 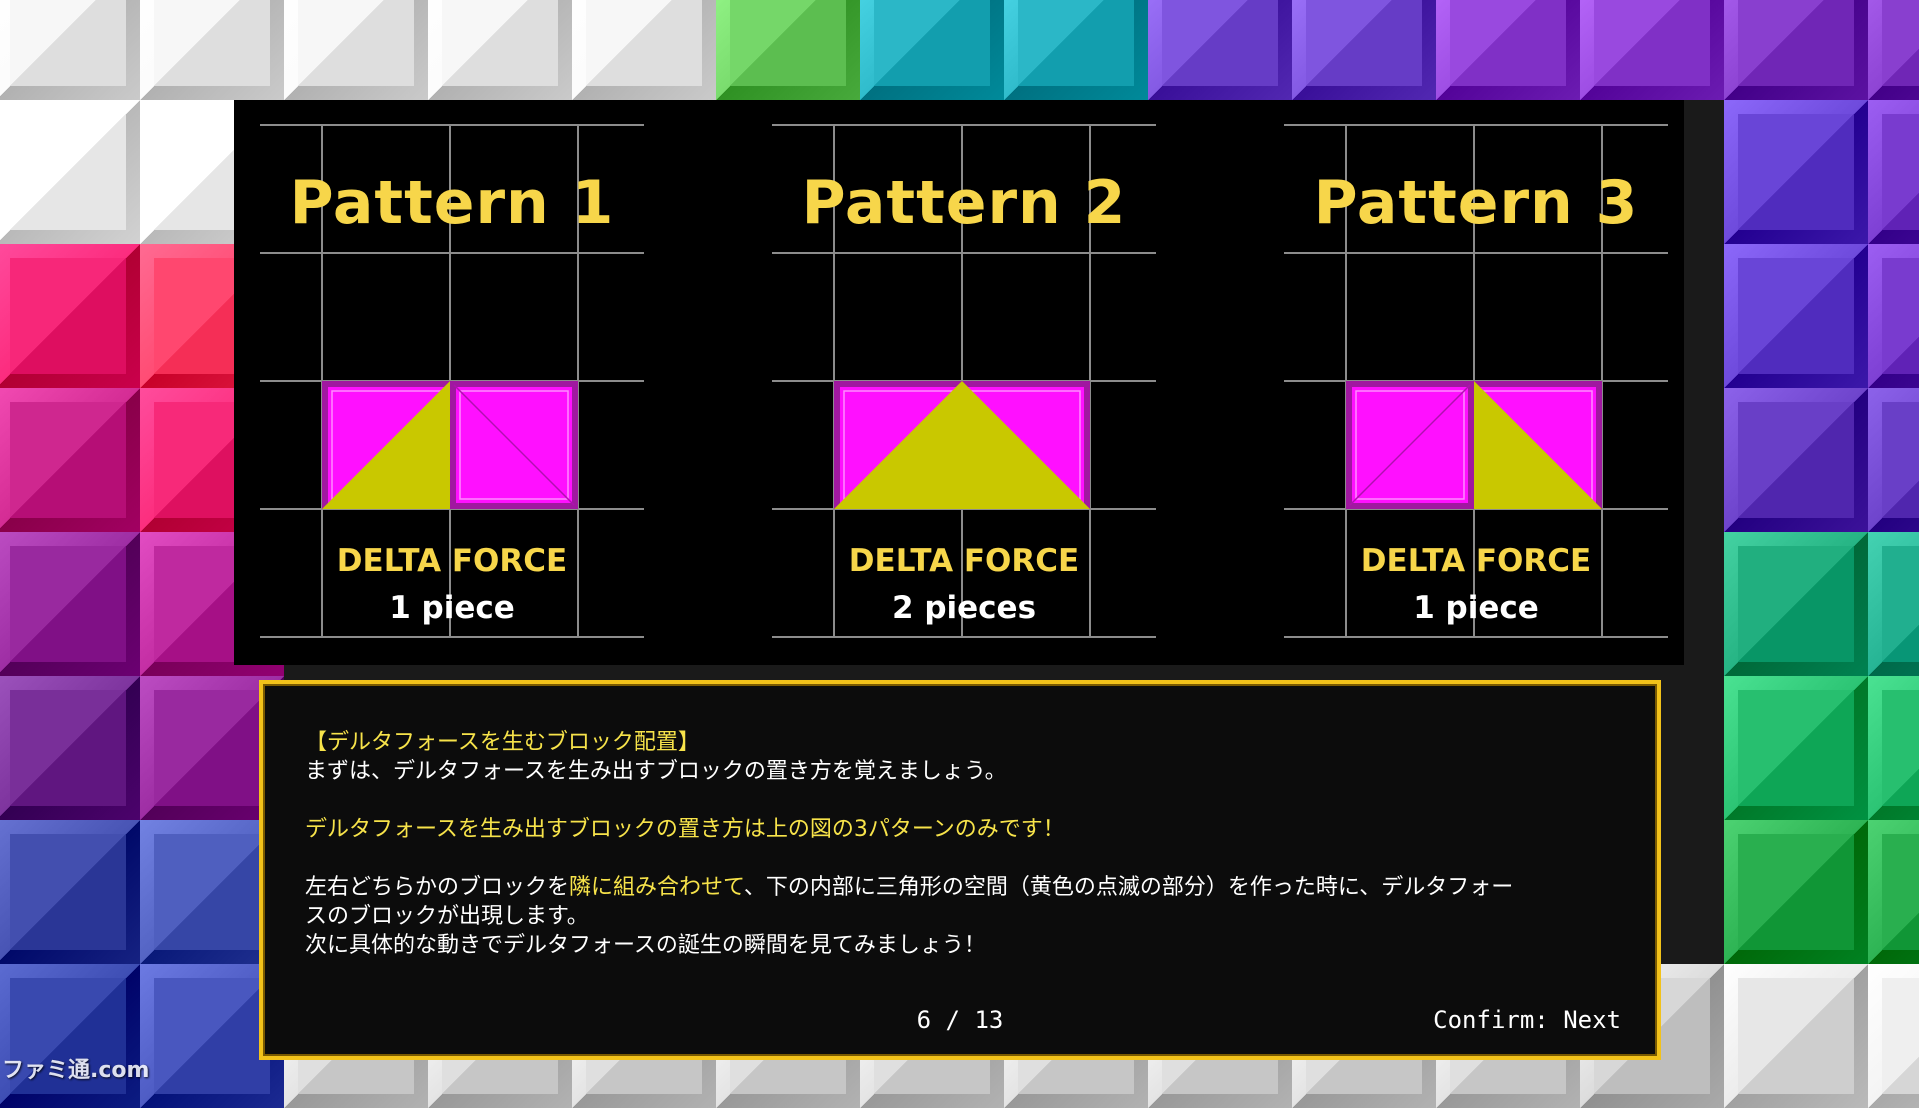 I want to click on pattern-2-label: DELTA FORCE, so click(x=964, y=561).